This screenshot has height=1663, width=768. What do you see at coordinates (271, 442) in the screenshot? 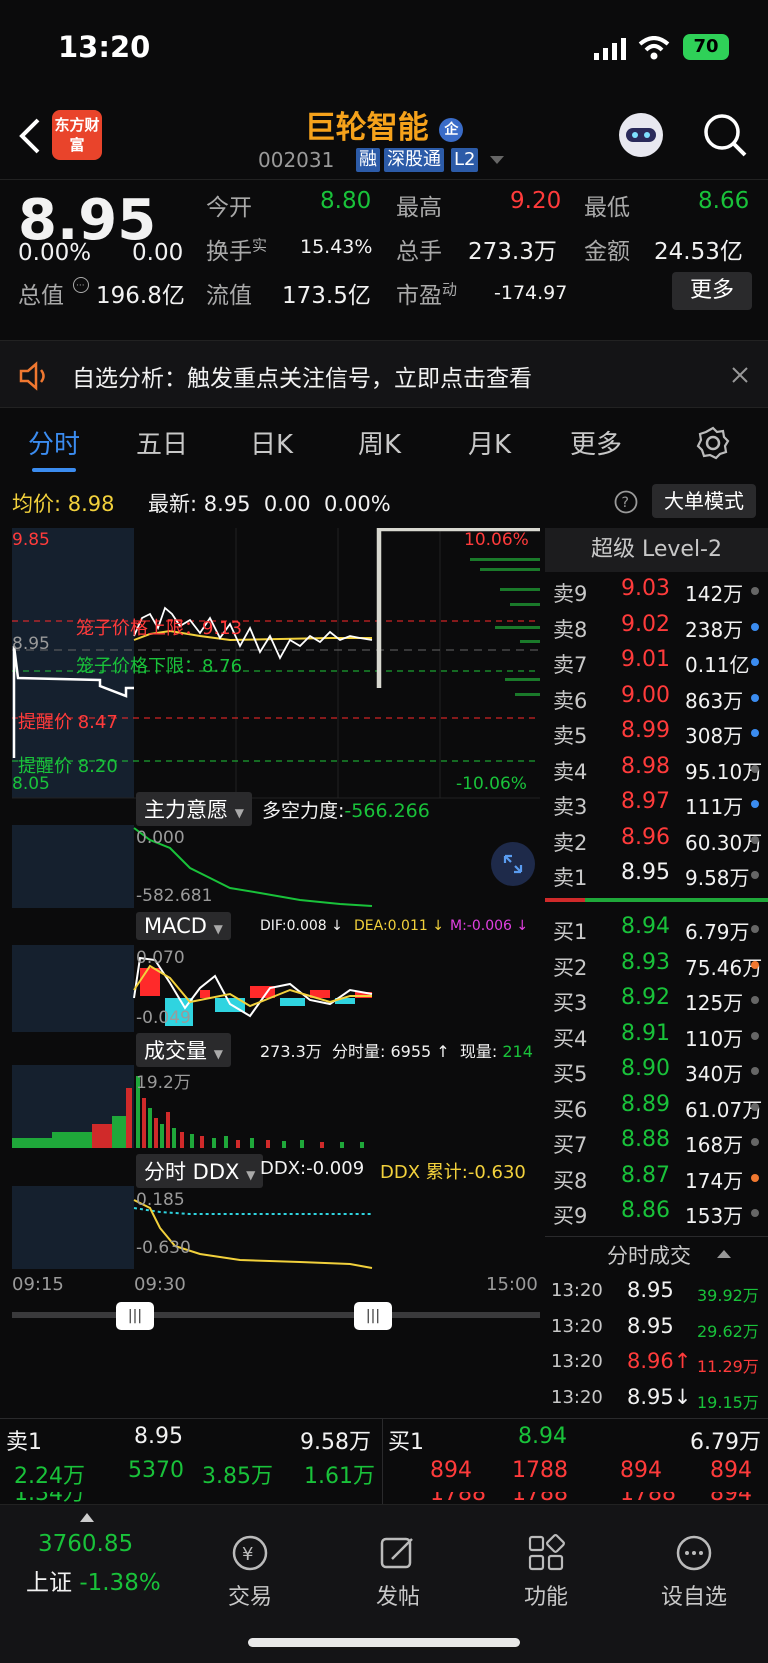
I see `tab-daily: 日K` at bounding box center [271, 442].